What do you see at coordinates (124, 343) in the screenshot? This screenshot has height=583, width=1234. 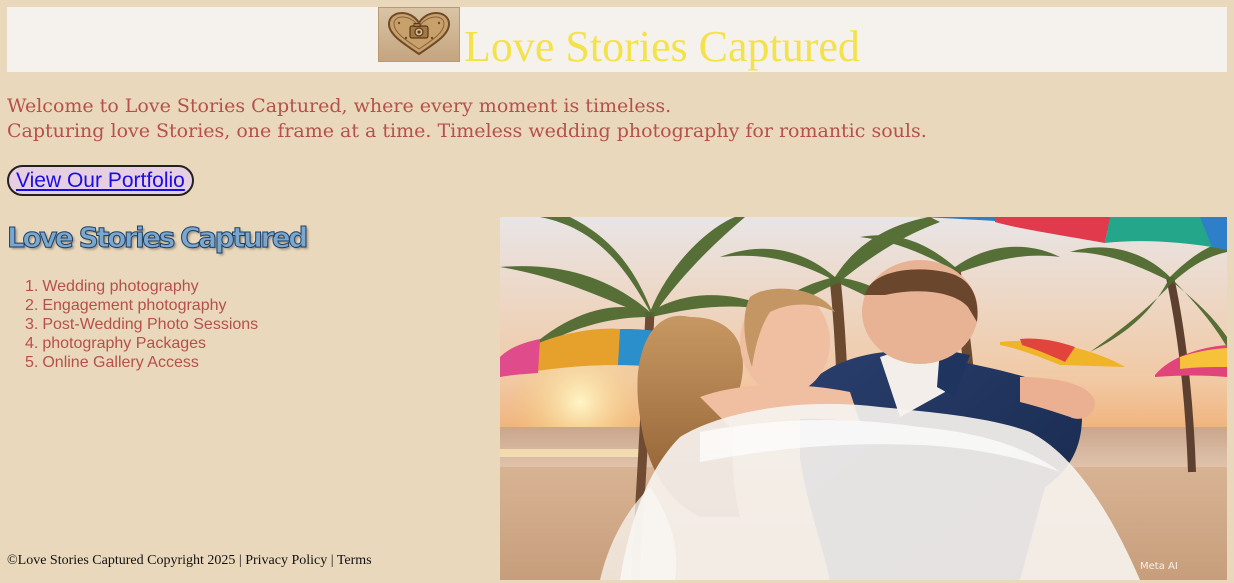 I see `service-label: photography Packages` at bounding box center [124, 343].